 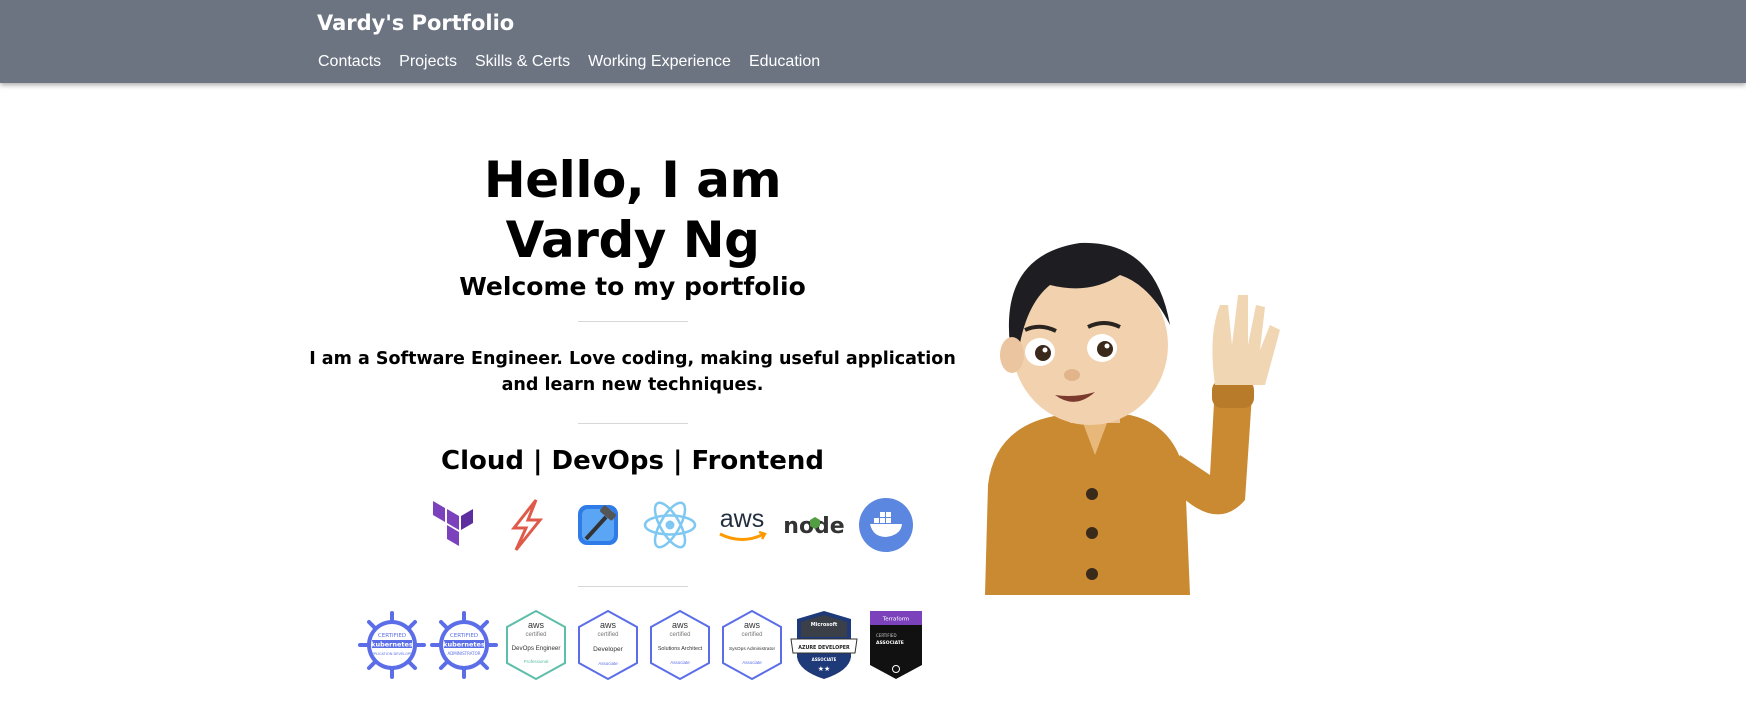 What do you see at coordinates (535, 635) in the screenshot?
I see `devops-badge-text2: certified` at bounding box center [535, 635].